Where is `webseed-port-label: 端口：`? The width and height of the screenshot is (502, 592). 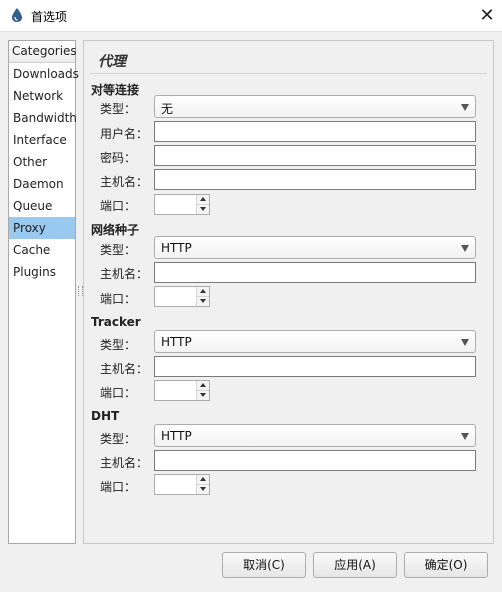 webseed-port-label: 端口： is located at coordinates (118, 299).